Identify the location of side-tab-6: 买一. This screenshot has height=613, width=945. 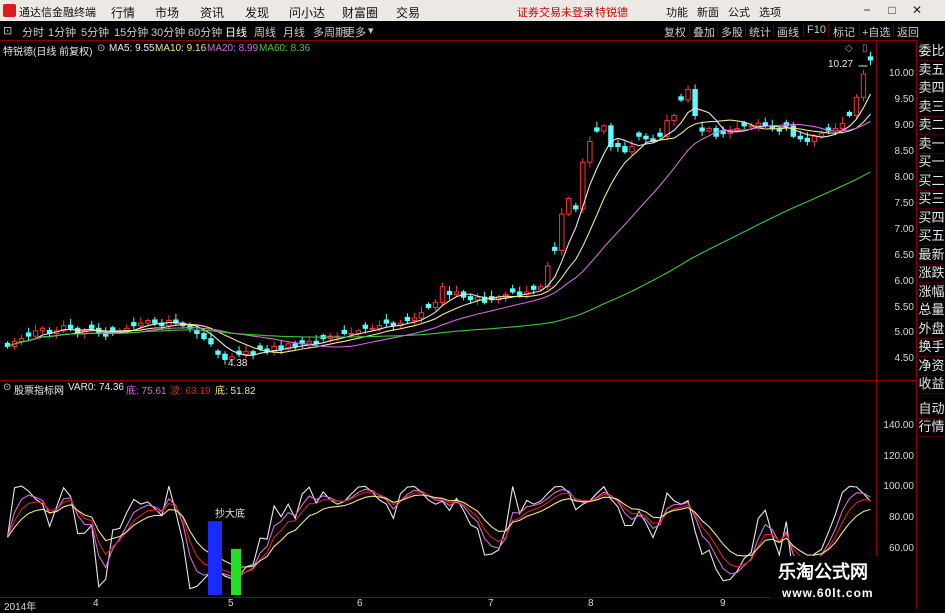
(931, 162).